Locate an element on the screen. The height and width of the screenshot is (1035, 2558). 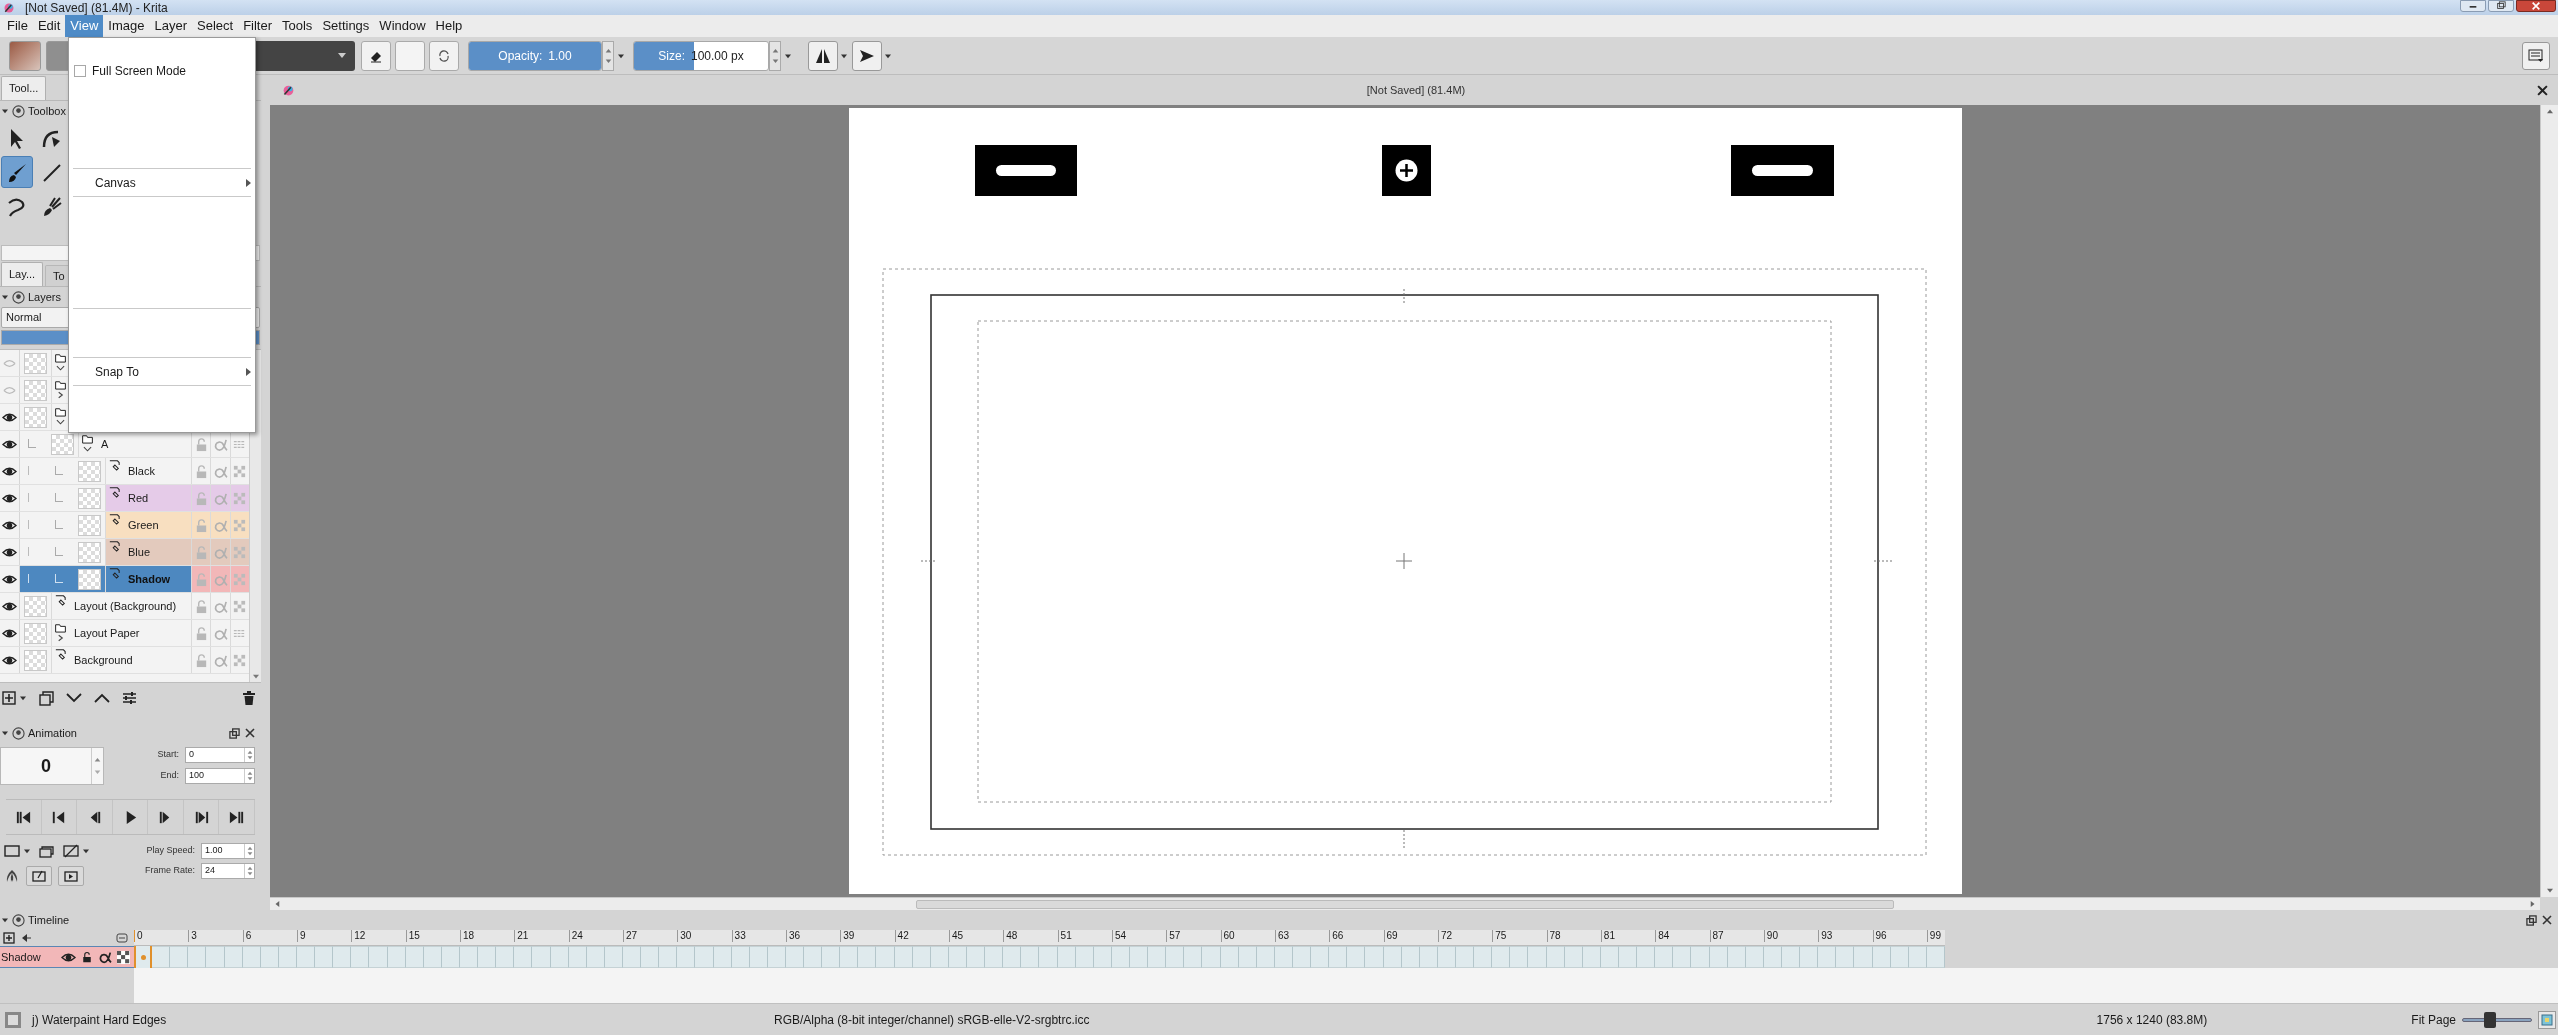
frame-view-button is located at coordinates (17, 851).